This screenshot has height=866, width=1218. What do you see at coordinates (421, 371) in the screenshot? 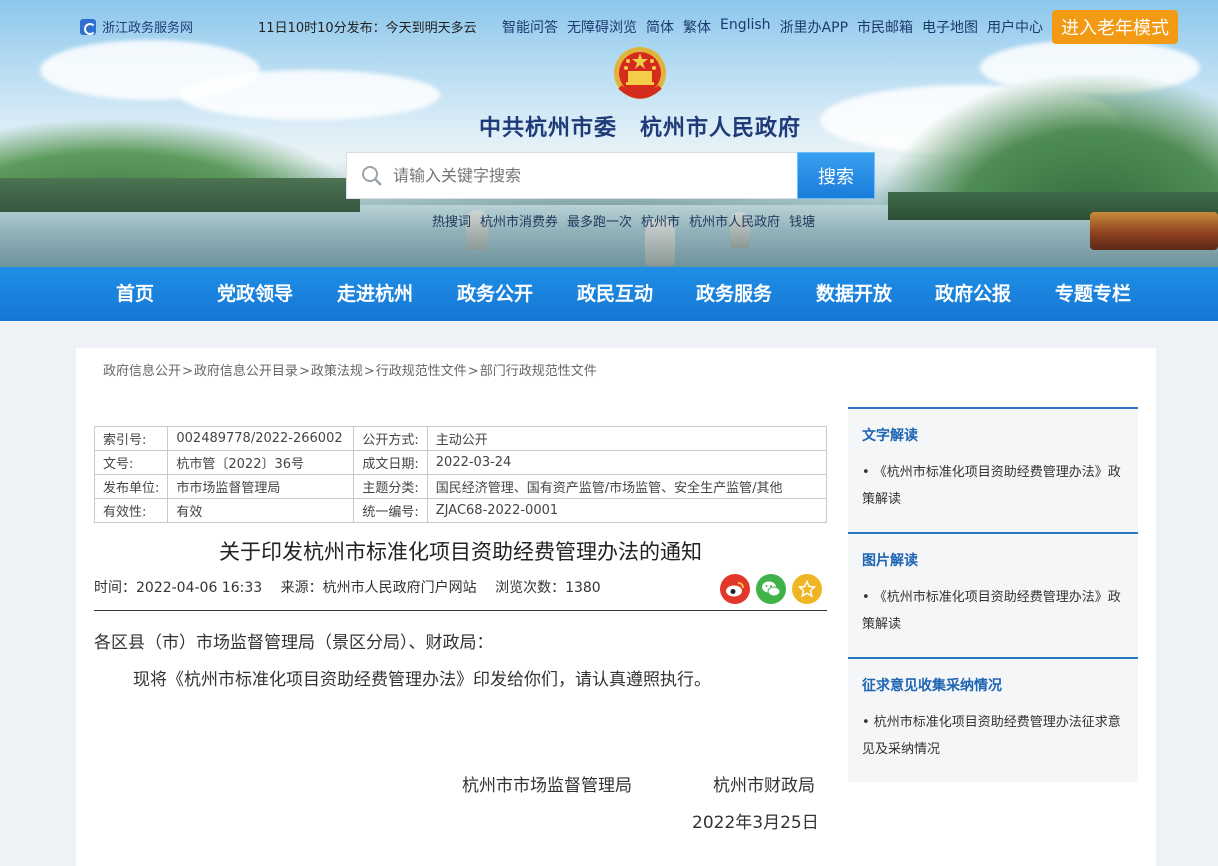
I see `breadcrumb-item: 行政规范性文件` at bounding box center [421, 371].